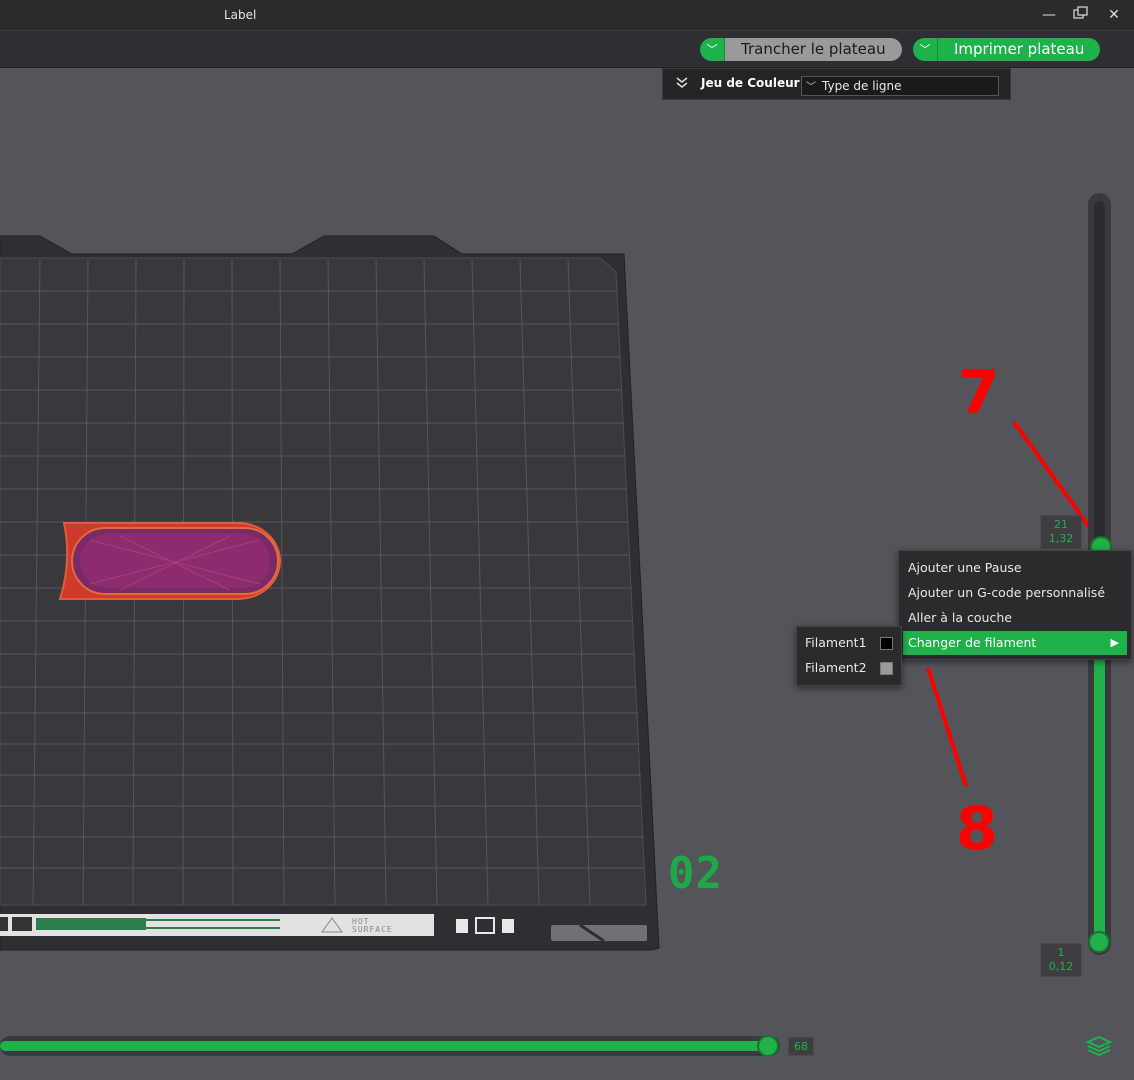 The width and height of the screenshot is (1134, 1080). What do you see at coordinates (1061, 952) in the screenshot?
I see `bottom-layer-number: 1` at bounding box center [1061, 952].